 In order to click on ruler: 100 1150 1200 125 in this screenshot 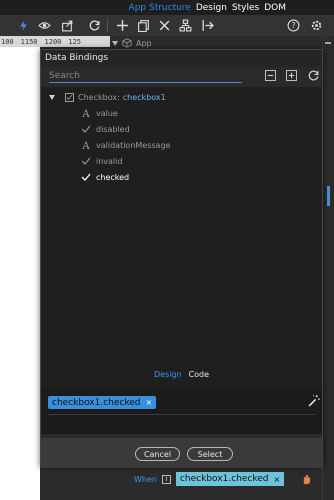, I will do `click(55, 41)`.